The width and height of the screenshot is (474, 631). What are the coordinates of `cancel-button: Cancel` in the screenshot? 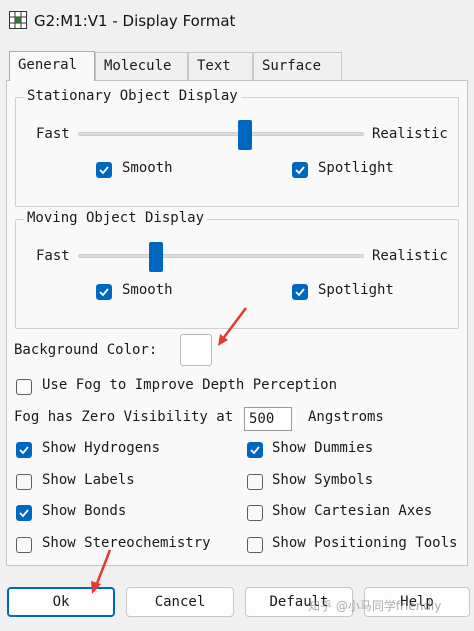 It's located at (180, 602).